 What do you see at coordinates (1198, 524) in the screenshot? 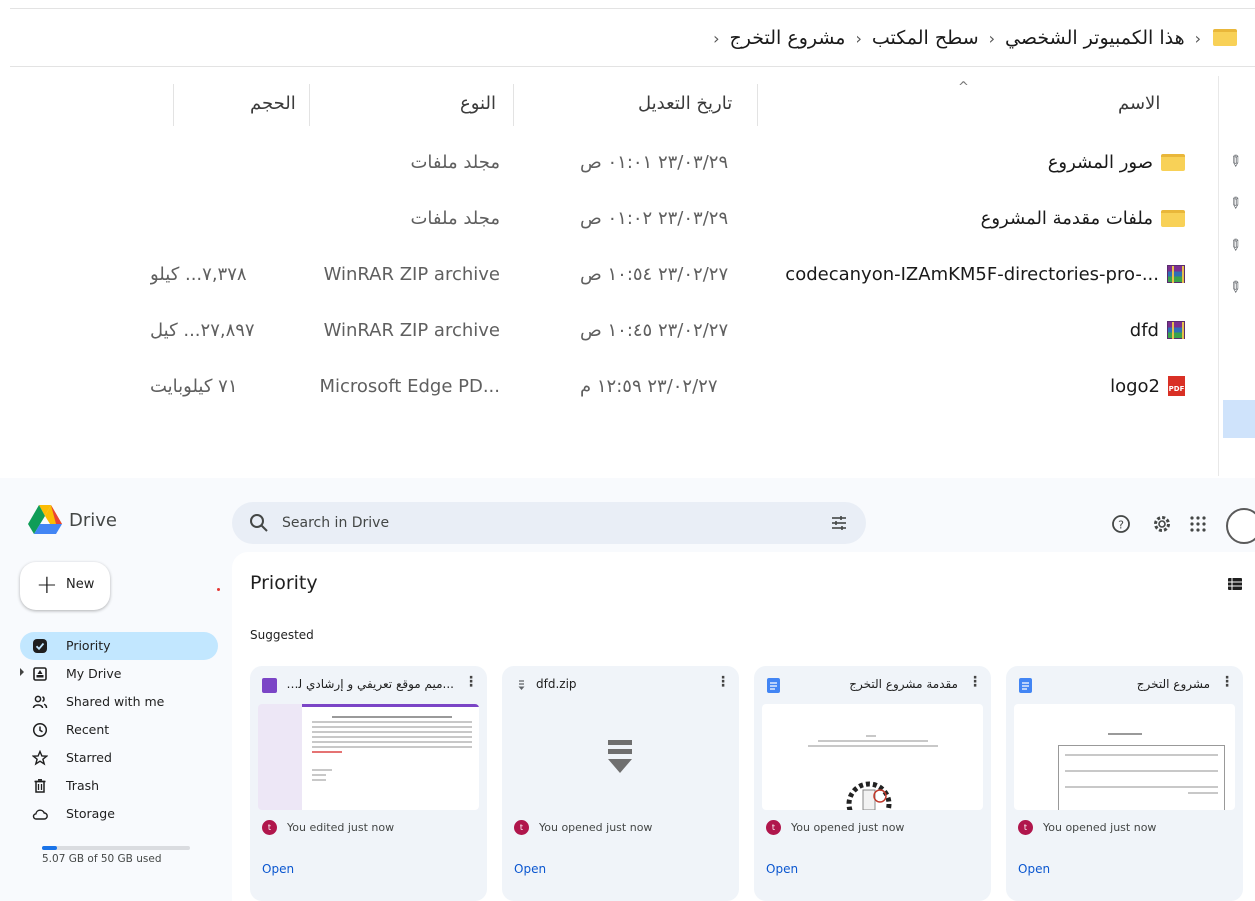
I see `apps-grid-icon` at bounding box center [1198, 524].